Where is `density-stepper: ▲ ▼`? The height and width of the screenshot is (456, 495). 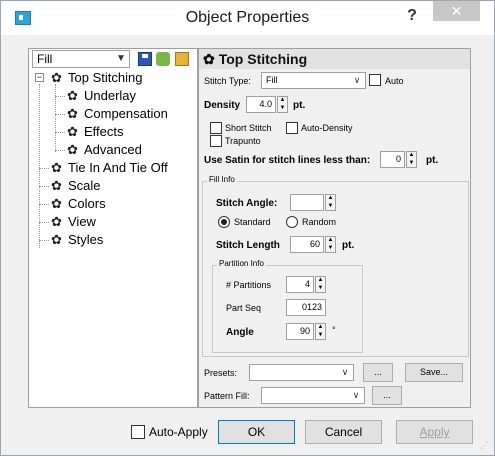 density-stepper: ▲ ▼ is located at coordinates (282, 104).